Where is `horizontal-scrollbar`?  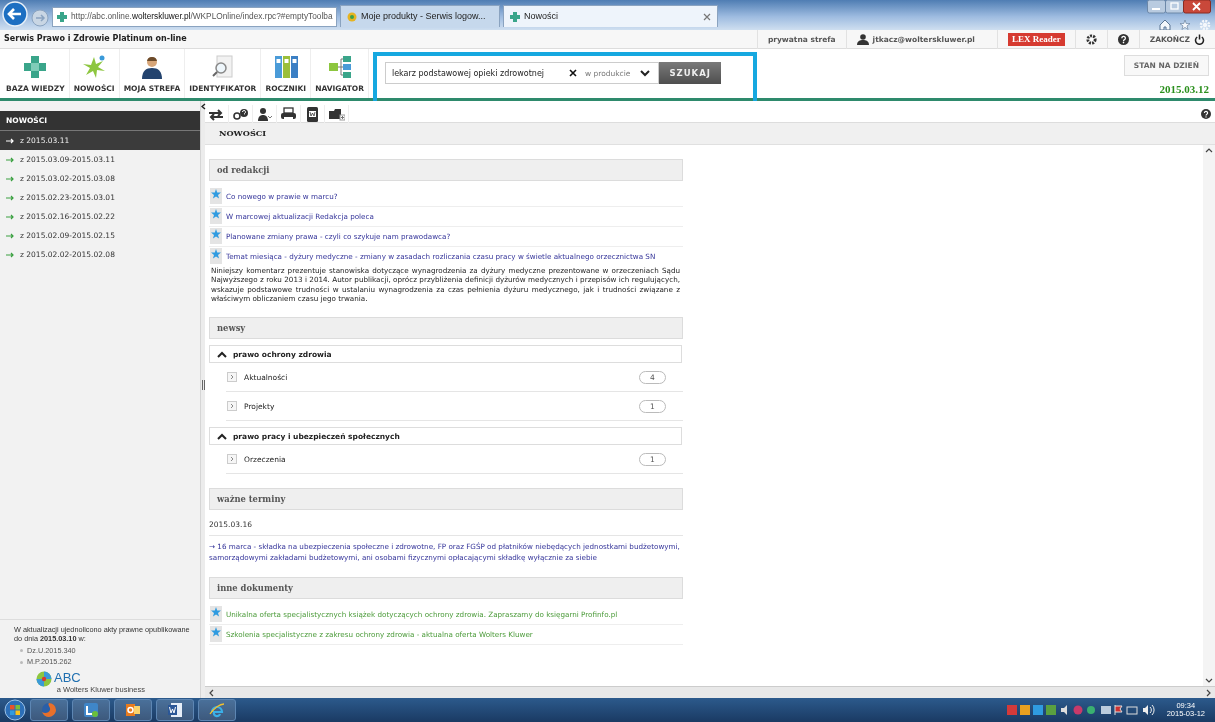 horizontal-scrollbar is located at coordinates (710, 692).